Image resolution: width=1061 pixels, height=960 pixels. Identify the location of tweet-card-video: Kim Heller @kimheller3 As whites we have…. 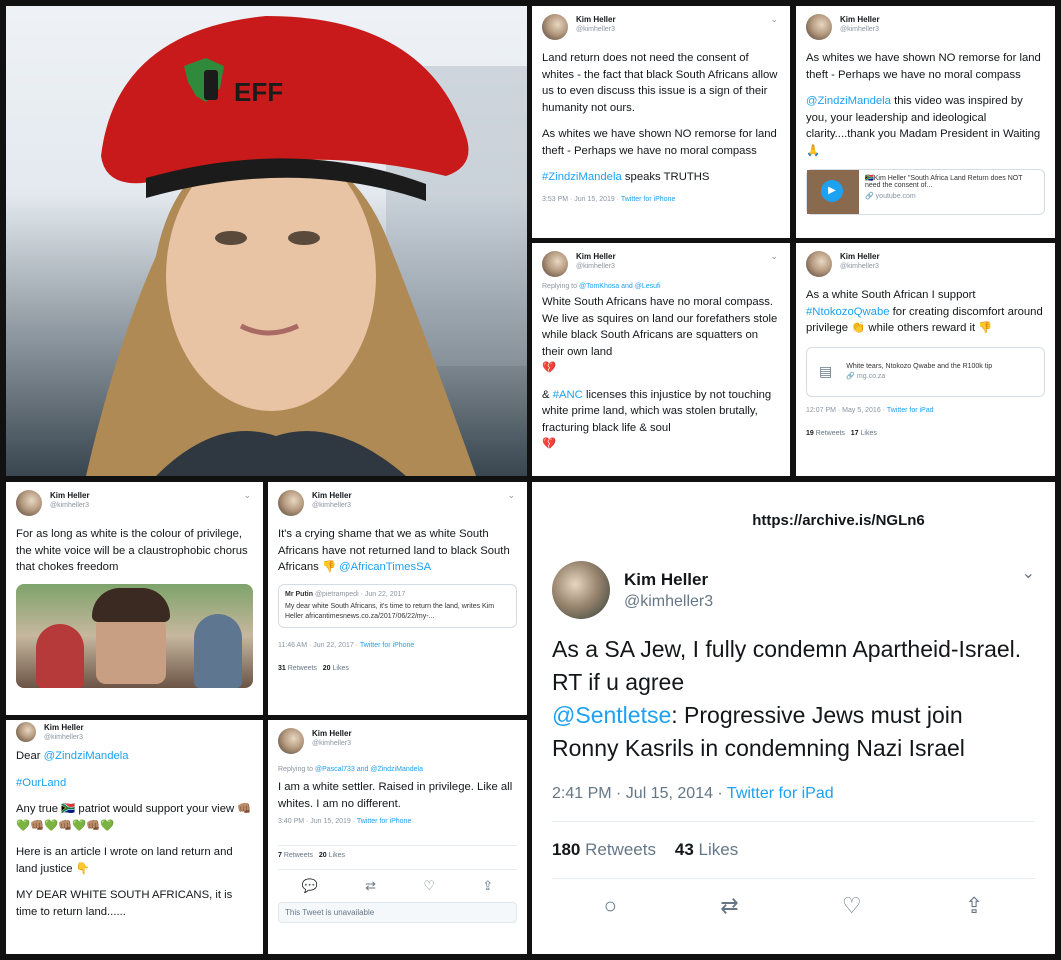
(925, 122).